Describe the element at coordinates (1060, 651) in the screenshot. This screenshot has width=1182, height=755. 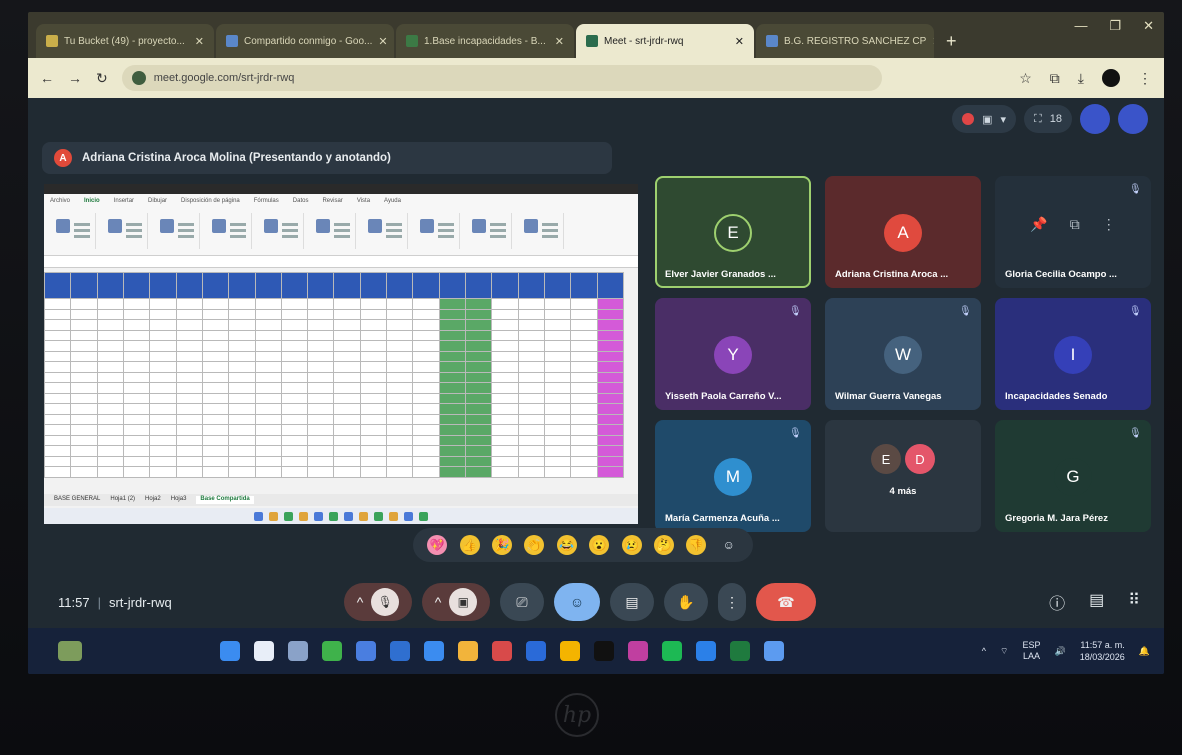
I see `volume-icon: 🔊` at that location.